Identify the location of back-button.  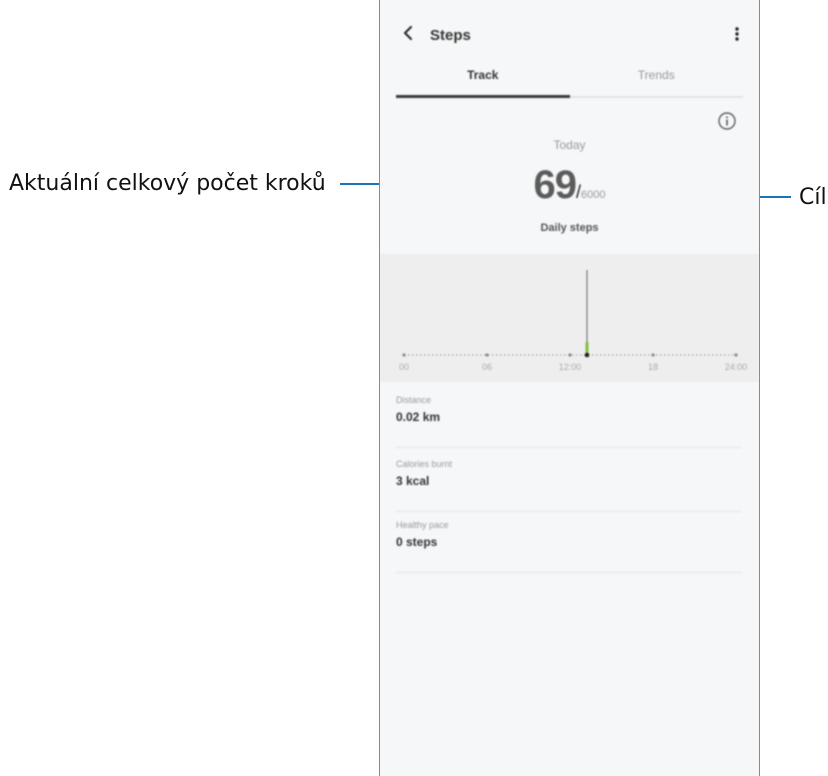
(408, 35).